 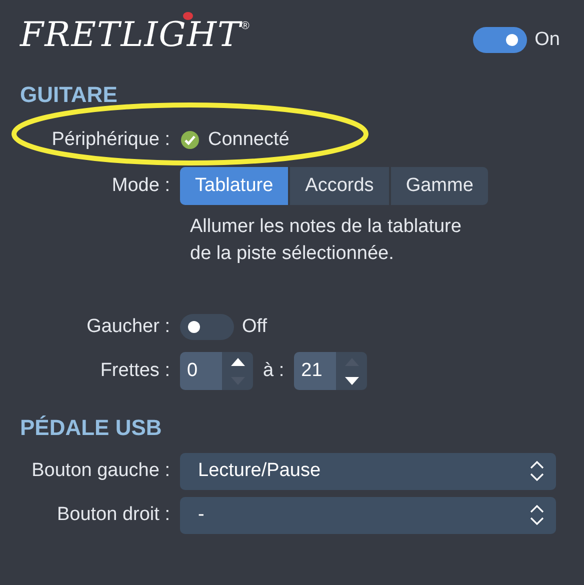 What do you see at coordinates (201, 371) in the screenshot?
I see `number-field: 0` at bounding box center [201, 371].